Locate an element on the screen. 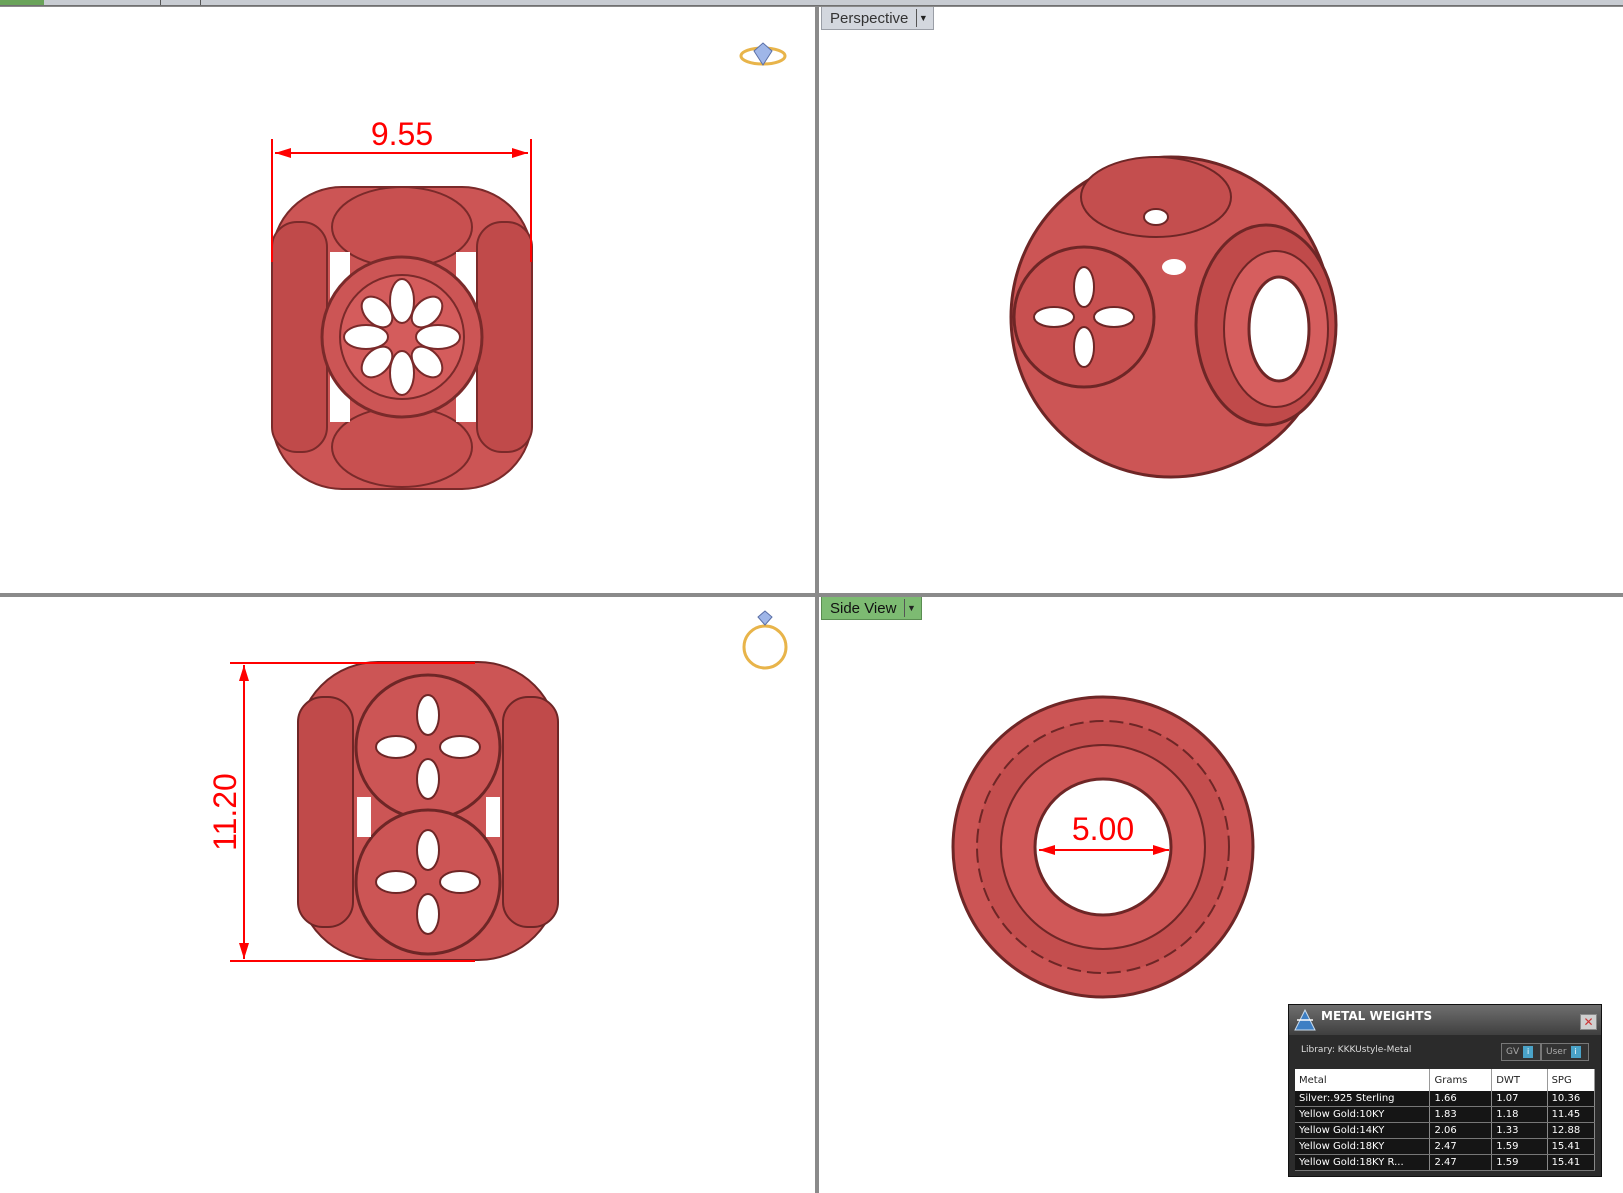  dwt-cell: 1.18 is located at coordinates (1519, 1114).